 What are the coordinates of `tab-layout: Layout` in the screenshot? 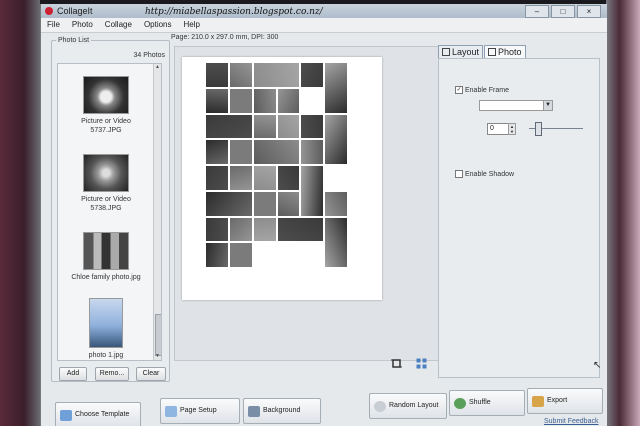 It's located at (461, 51).